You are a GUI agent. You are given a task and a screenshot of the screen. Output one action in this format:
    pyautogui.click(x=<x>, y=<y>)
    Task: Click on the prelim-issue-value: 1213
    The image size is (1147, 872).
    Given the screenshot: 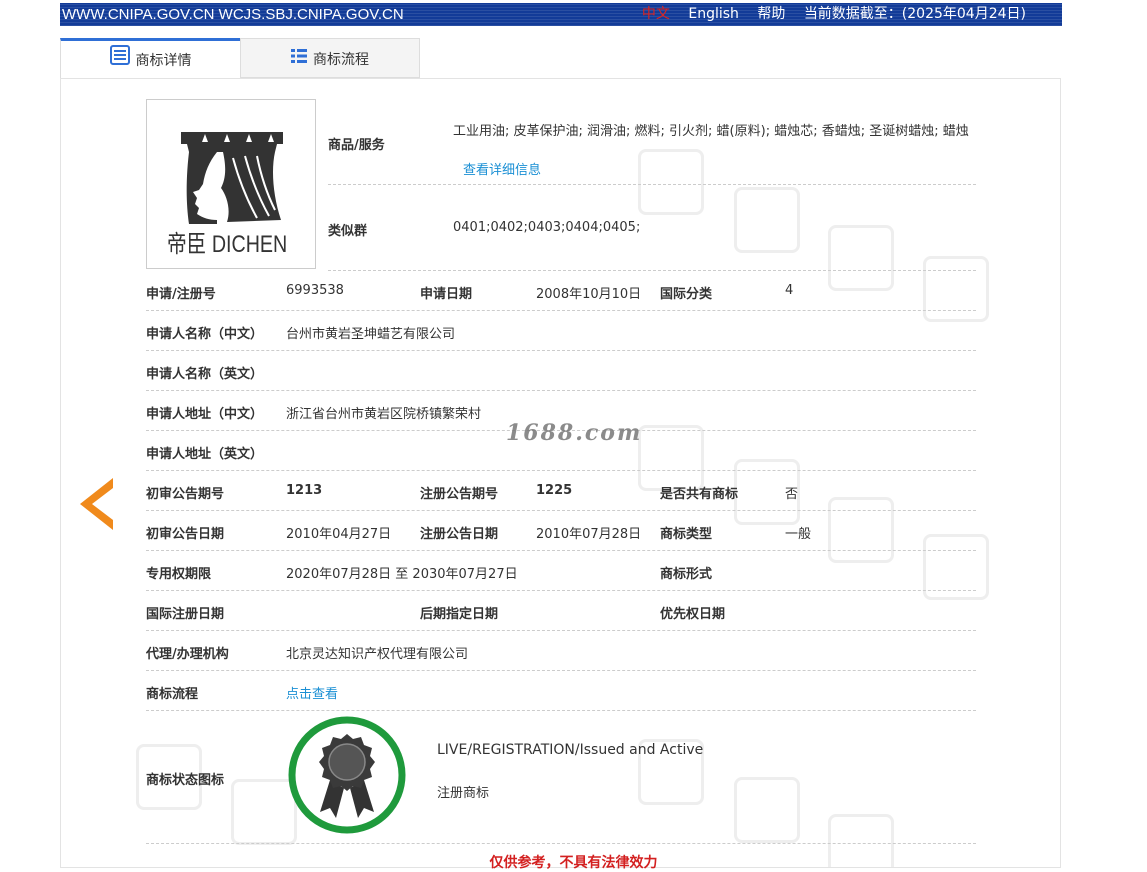 What is the action you would take?
    pyautogui.click(x=304, y=490)
    